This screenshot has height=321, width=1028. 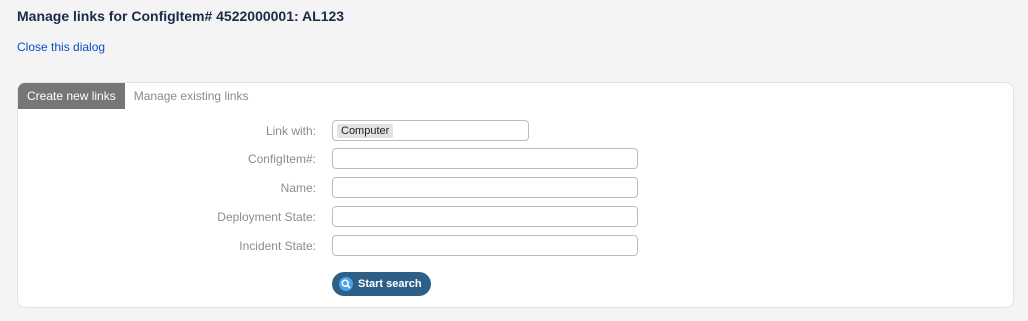 I want to click on deployment-state-label: Deployment State:, so click(x=266, y=217).